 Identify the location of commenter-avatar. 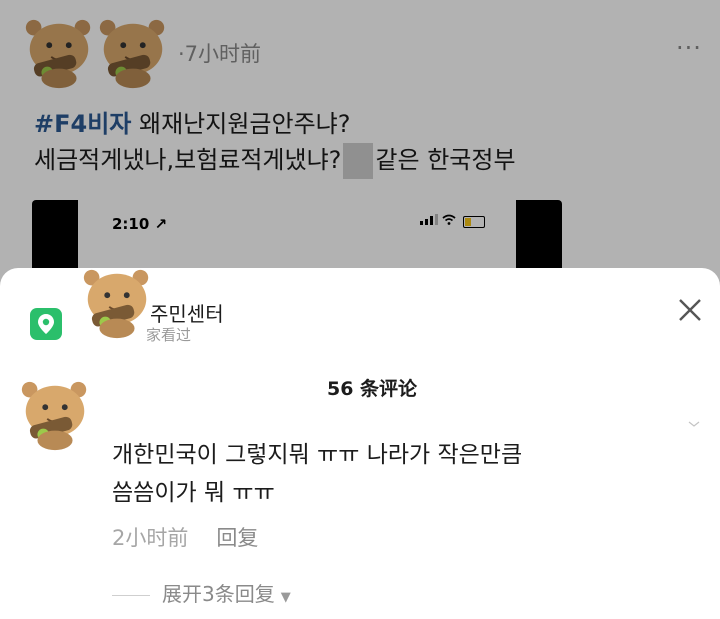
(55, 415).